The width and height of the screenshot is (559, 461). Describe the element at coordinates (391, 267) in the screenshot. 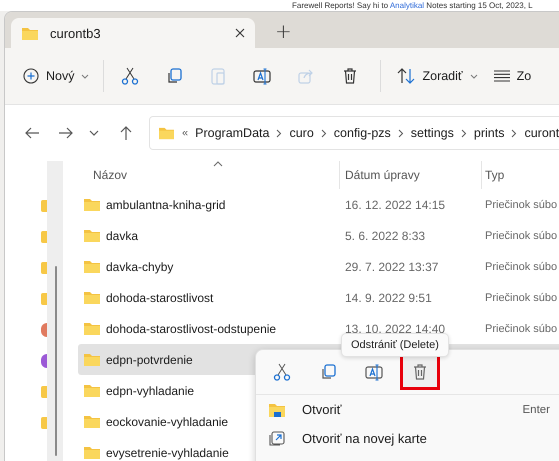

I see `date-modified: 29. 7. 2022 13:37` at that location.